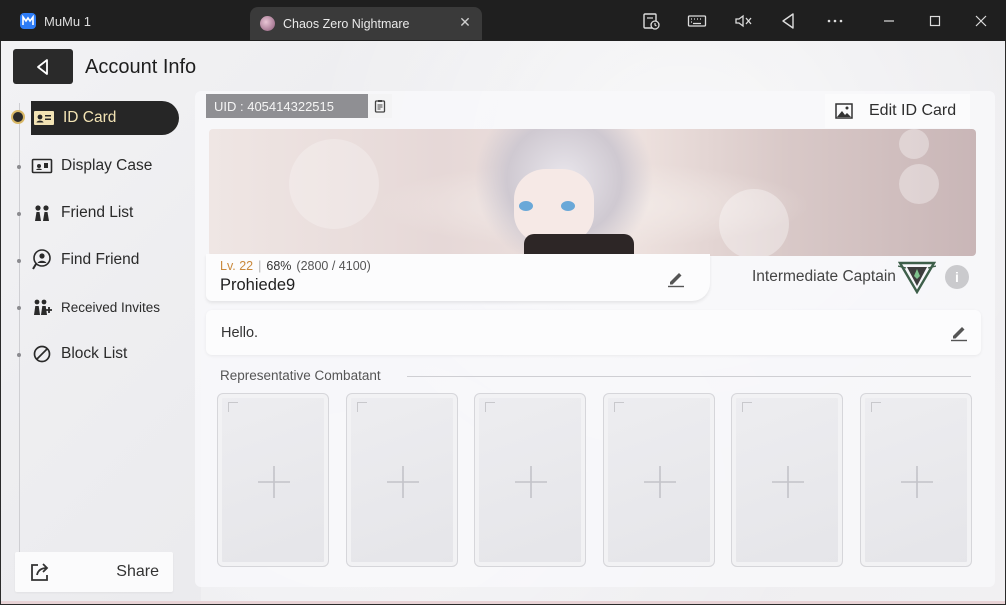 The image size is (1006, 605). What do you see at coordinates (100, 259) in the screenshot?
I see `sidebar-item-label: Find Friend` at bounding box center [100, 259].